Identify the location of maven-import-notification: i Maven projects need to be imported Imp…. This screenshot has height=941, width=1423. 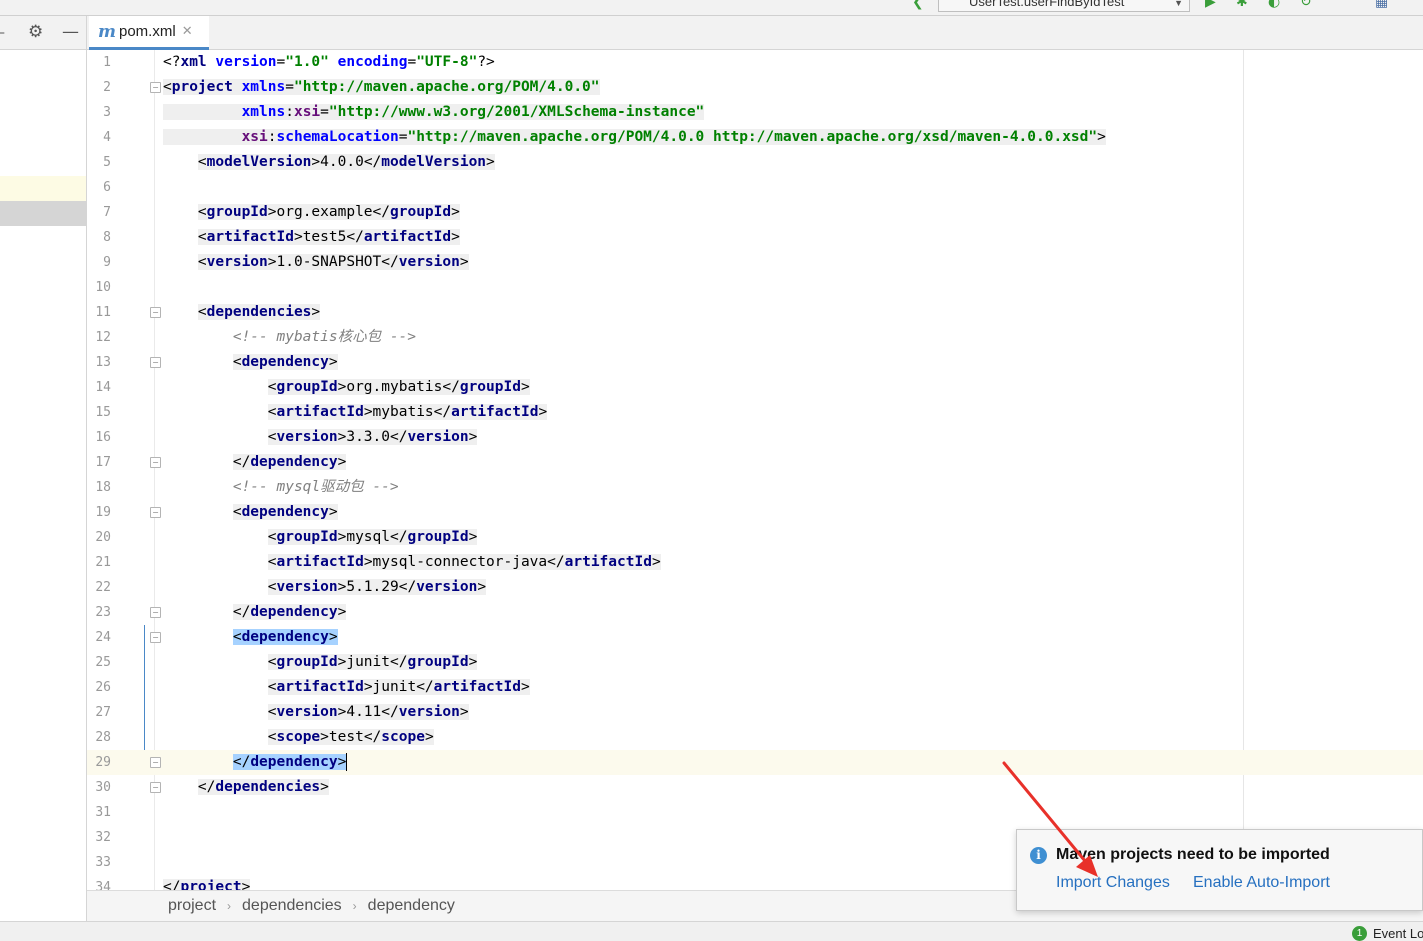
(1219, 870).